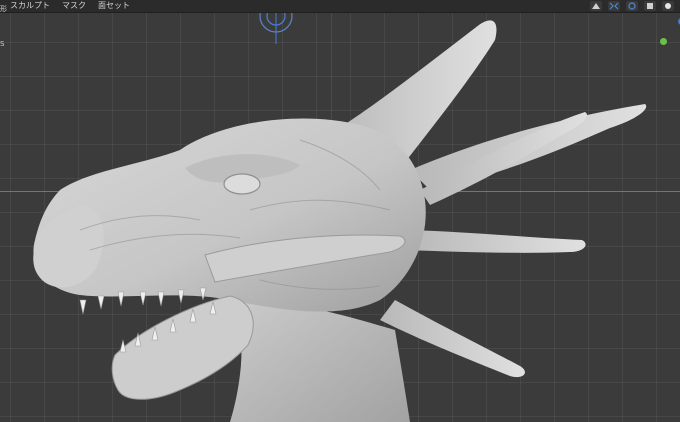  Describe the element at coordinates (663, 41) in the screenshot. I see `navigation-y-axis-dot` at that location.